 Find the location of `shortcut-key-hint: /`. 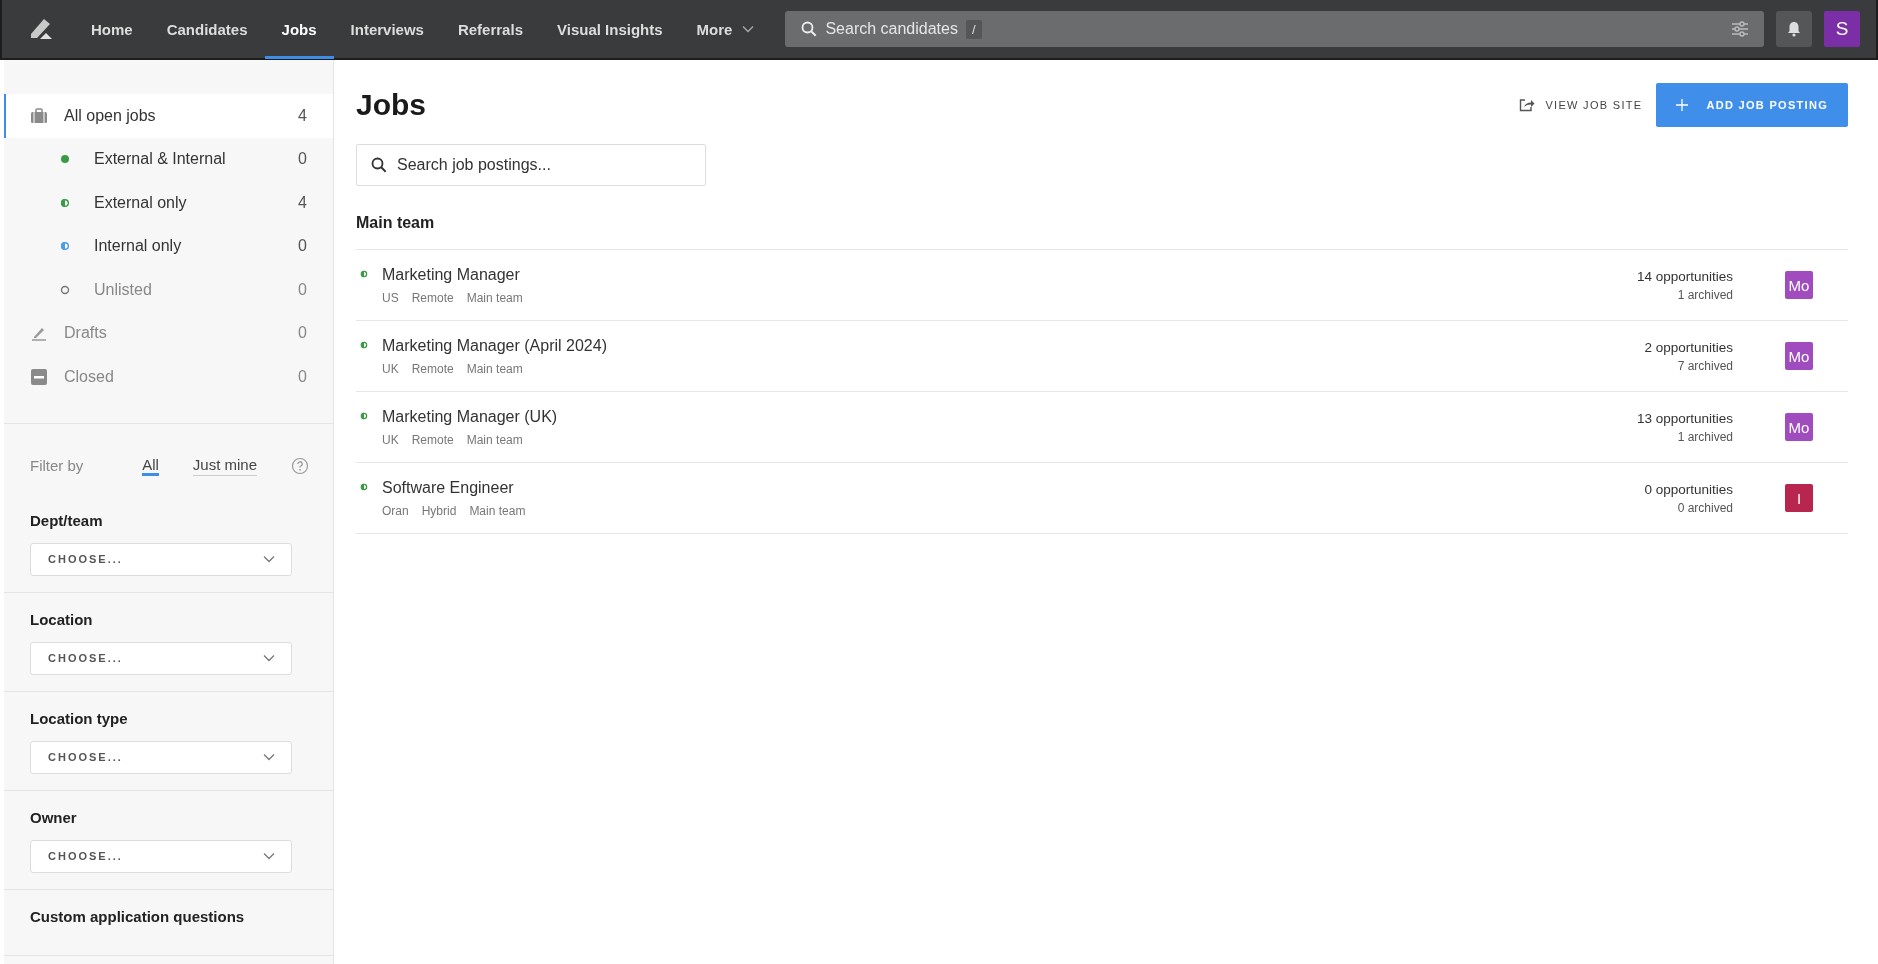

shortcut-key-hint: / is located at coordinates (973, 29).